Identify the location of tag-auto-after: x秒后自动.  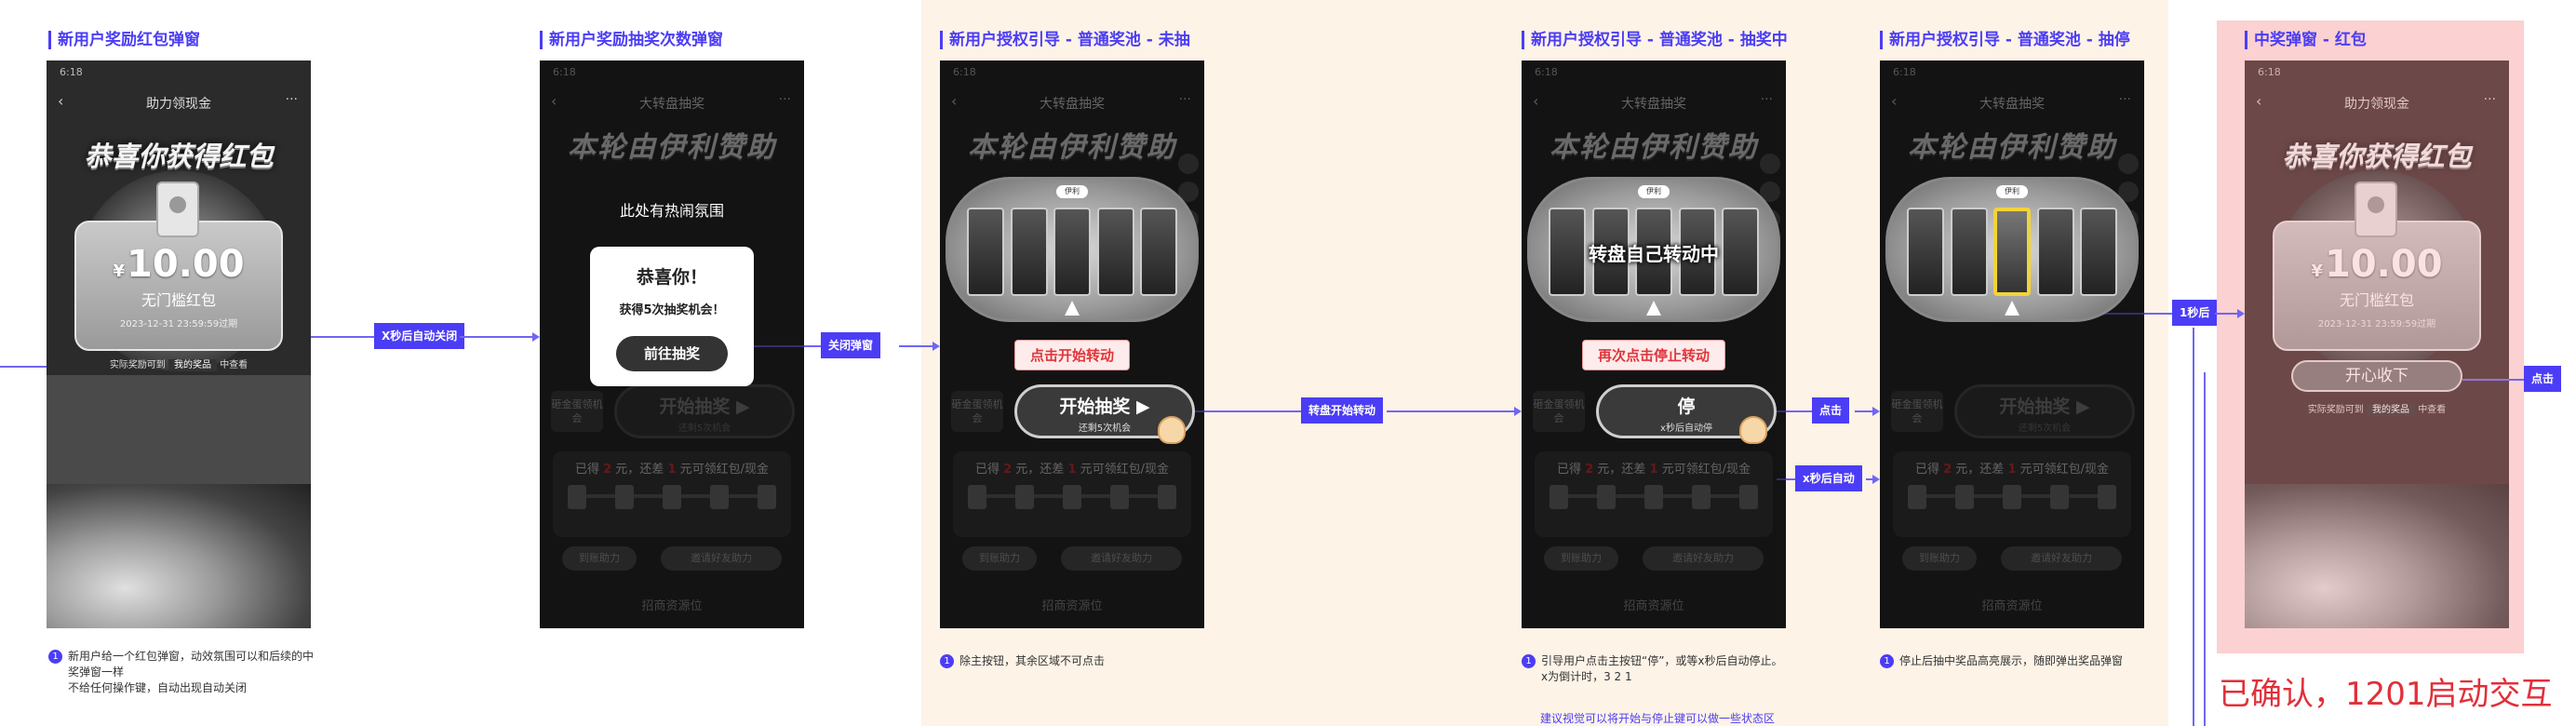
(1828, 478).